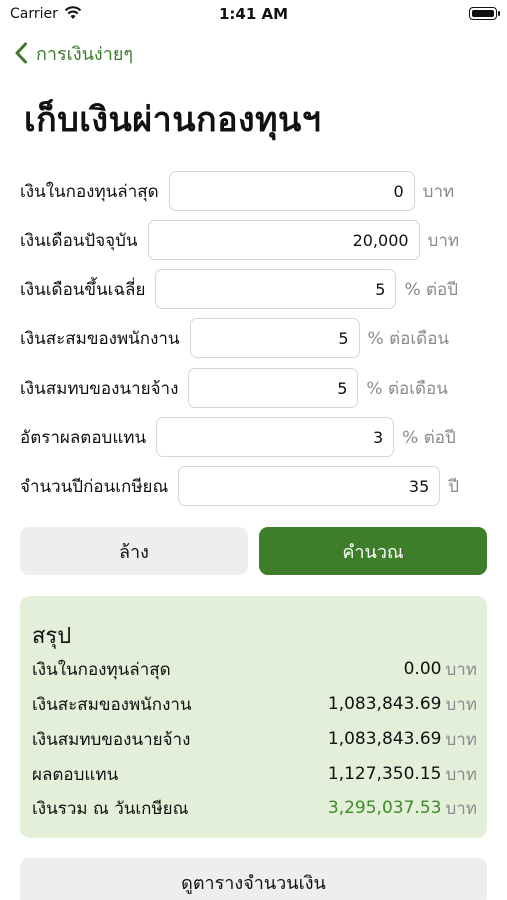 This screenshot has width=507, height=900. Describe the element at coordinates (94, 486) in the screenshot. I see `field-label: จำนวนปีก่อนเกษียณ` at that location.